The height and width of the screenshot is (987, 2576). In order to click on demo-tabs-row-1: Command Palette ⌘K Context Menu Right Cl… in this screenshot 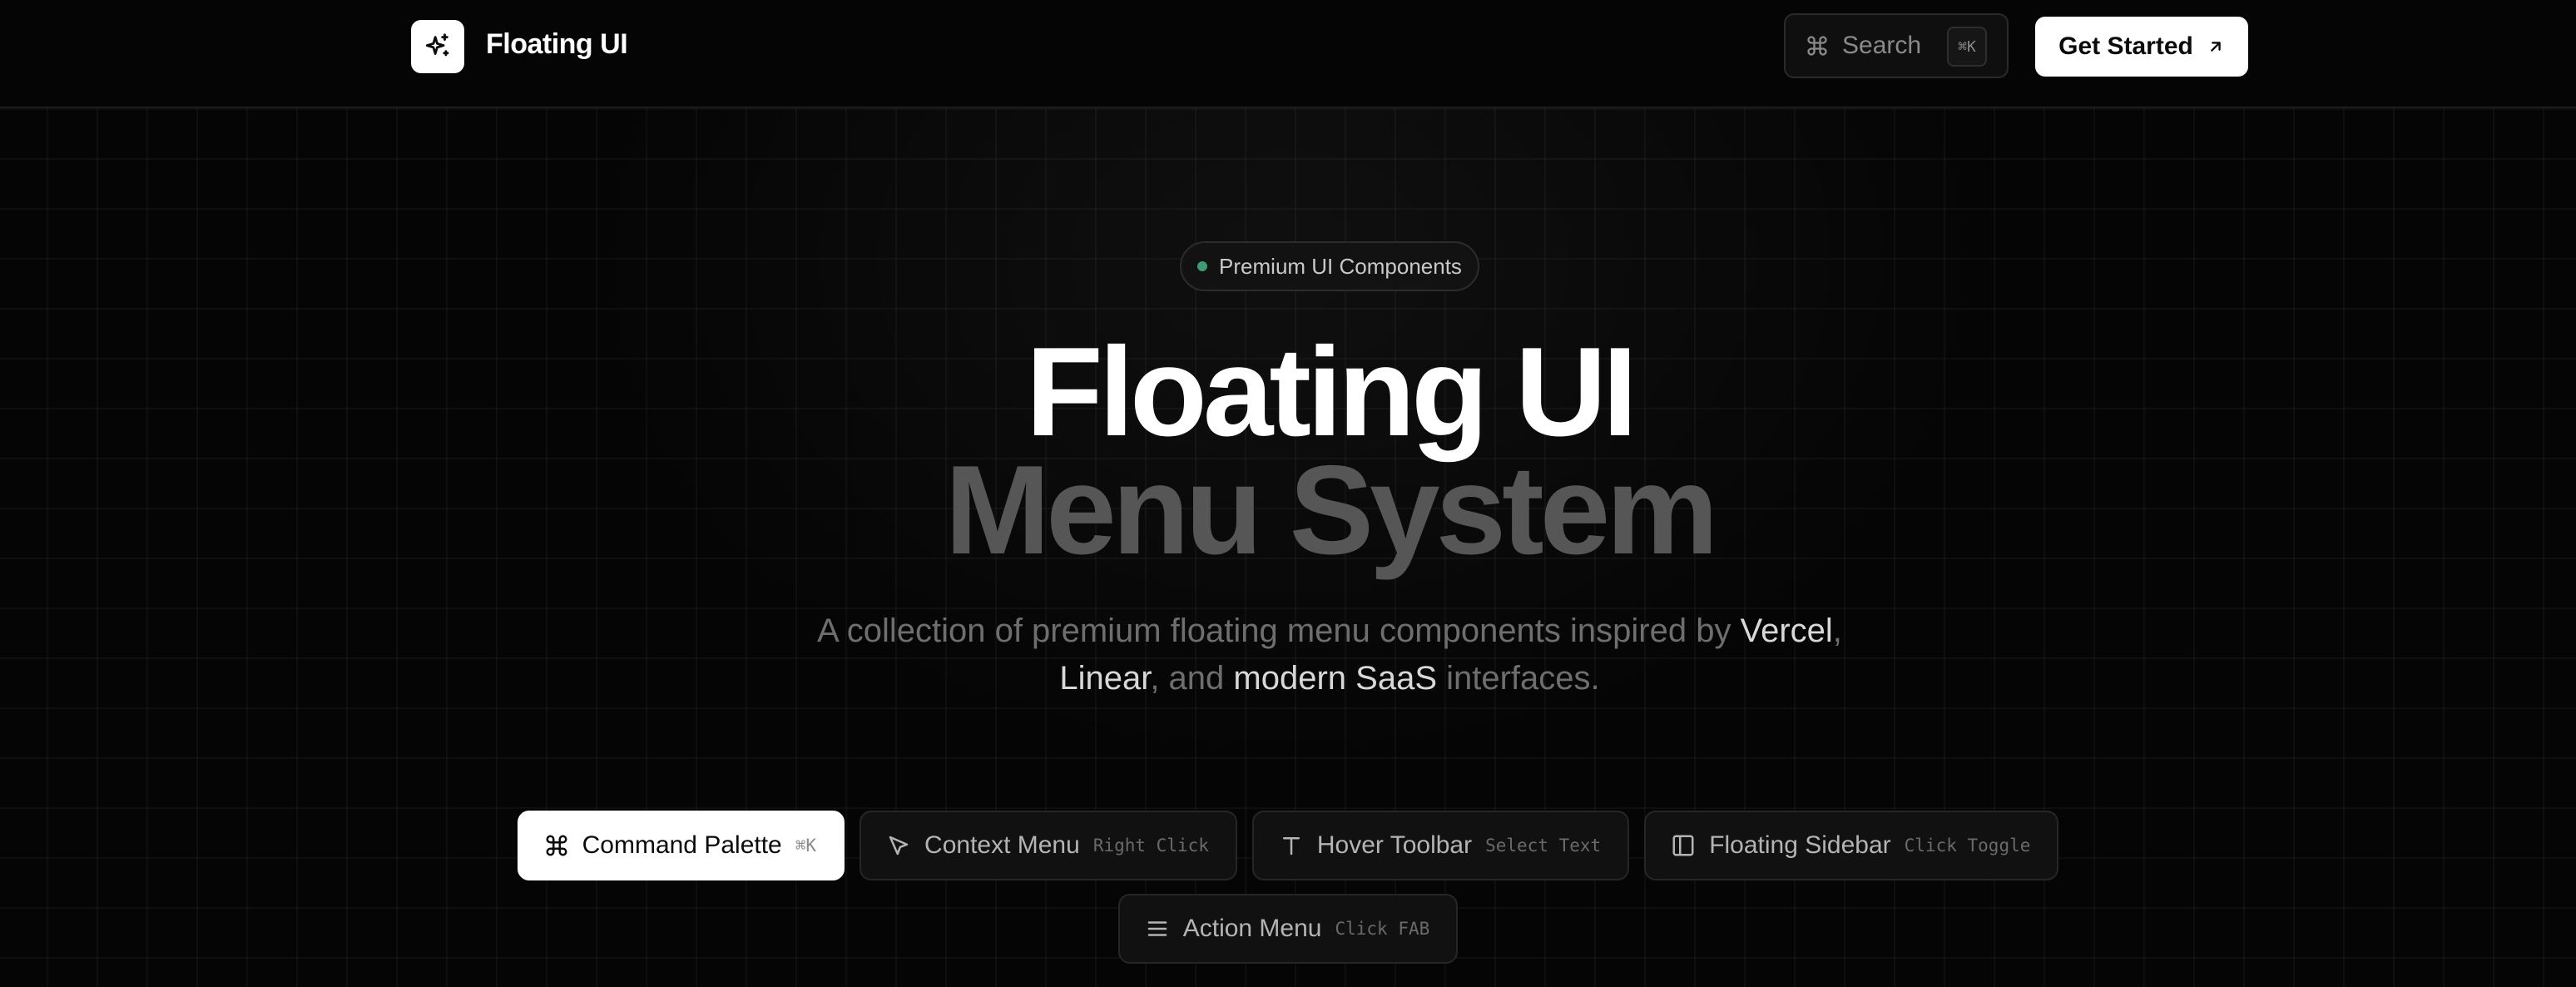, I will do `click(1288, 845)`.